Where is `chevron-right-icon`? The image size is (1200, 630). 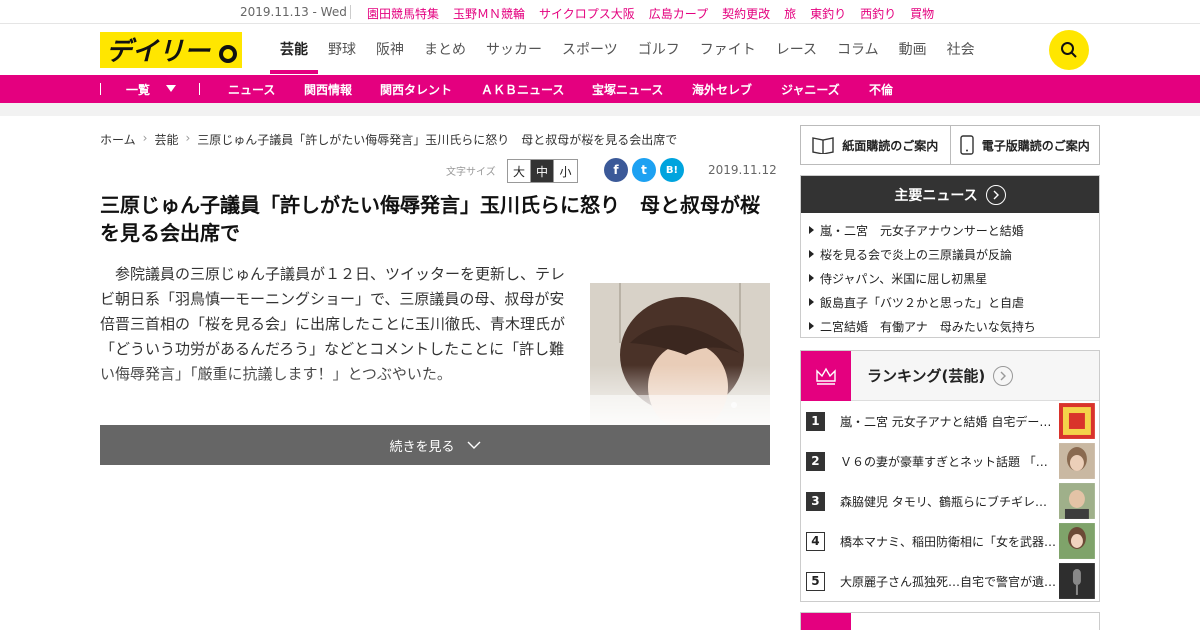 chevron-right-icon is located at coordinates (1003, 375).